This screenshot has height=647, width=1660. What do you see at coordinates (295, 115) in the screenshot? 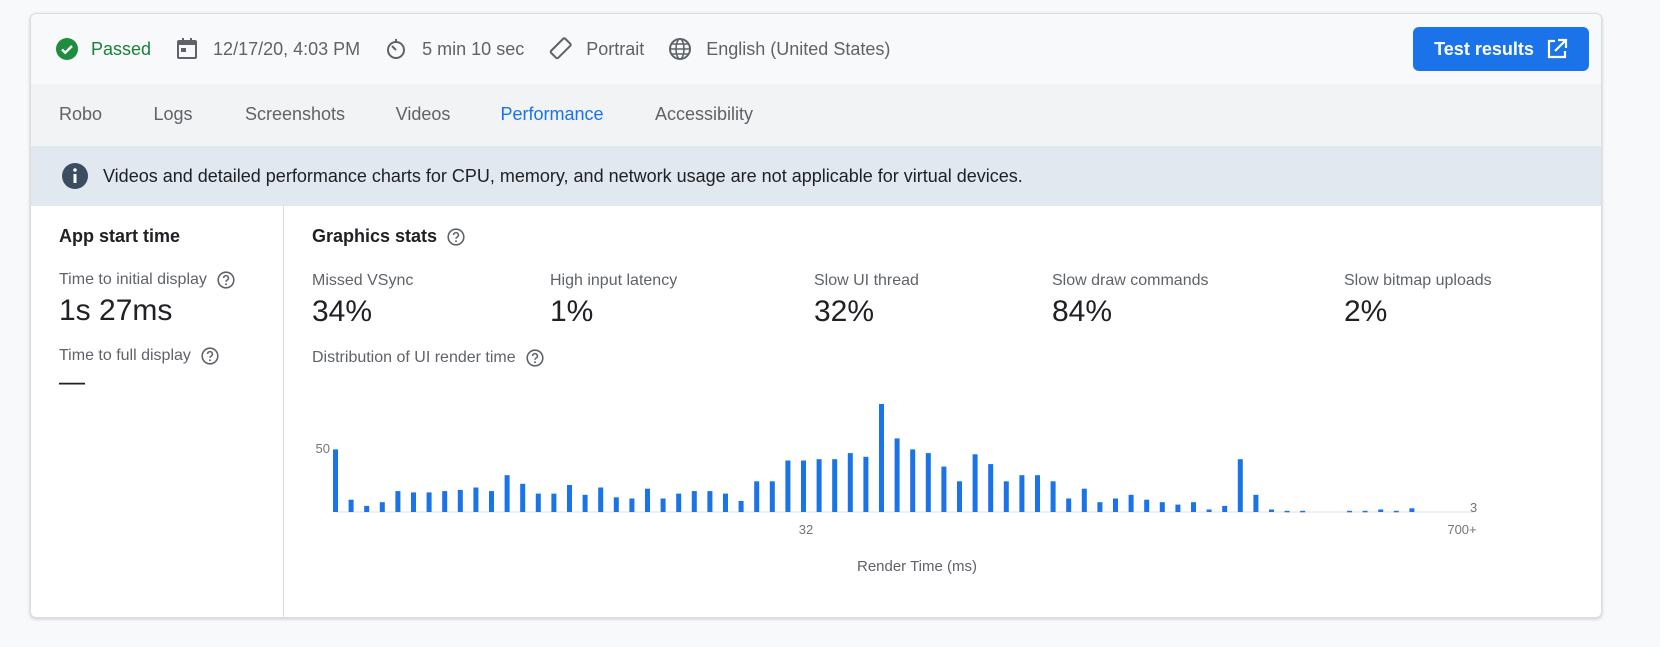
I see `tab-screenshots: Screenshots` at bounding box center [295, 115].